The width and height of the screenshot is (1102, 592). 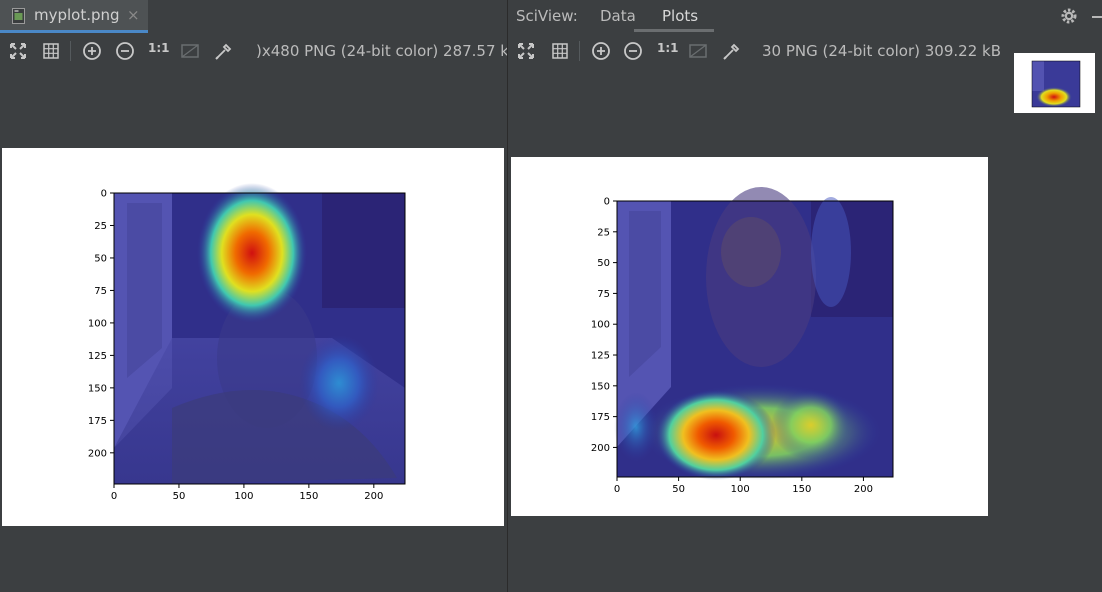 What do you see at coordinates (77, 15) in the screenshot?
I see `tab-label: myplot.png` at bounding box center [77, 15].